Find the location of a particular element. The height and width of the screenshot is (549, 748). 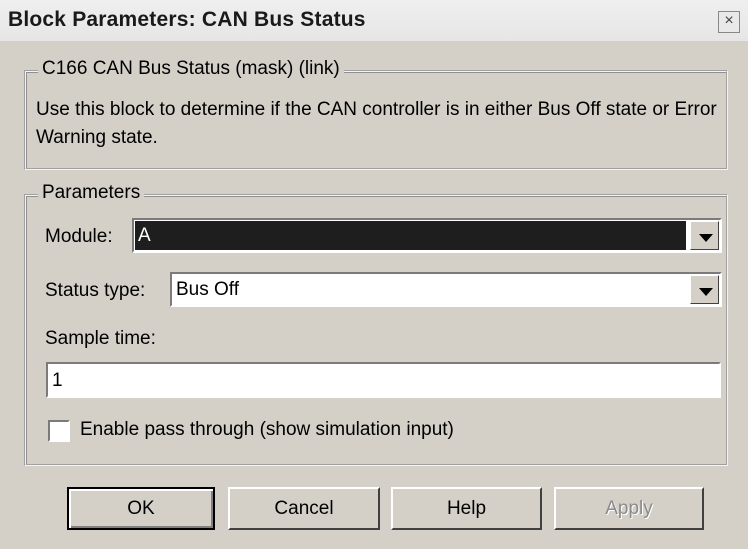

close-button: × is located at coordinates (729, 22).